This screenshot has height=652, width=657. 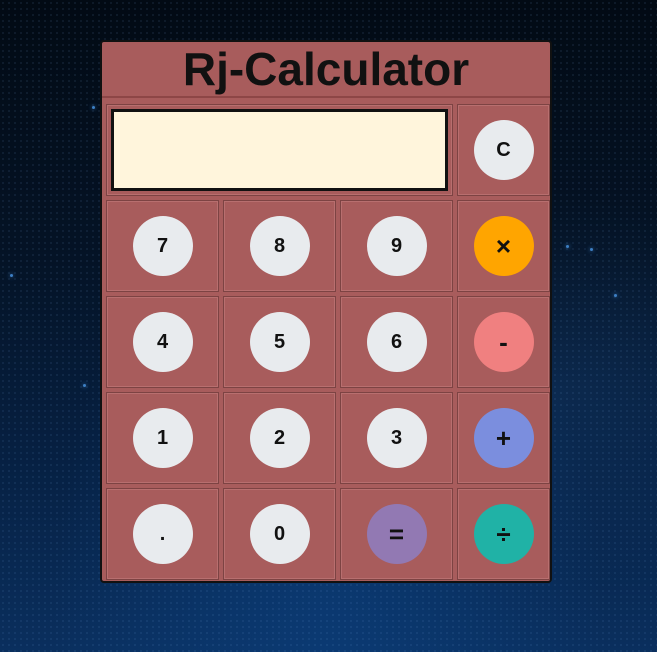 I want to click on display-input, so click(x=279, y=150).